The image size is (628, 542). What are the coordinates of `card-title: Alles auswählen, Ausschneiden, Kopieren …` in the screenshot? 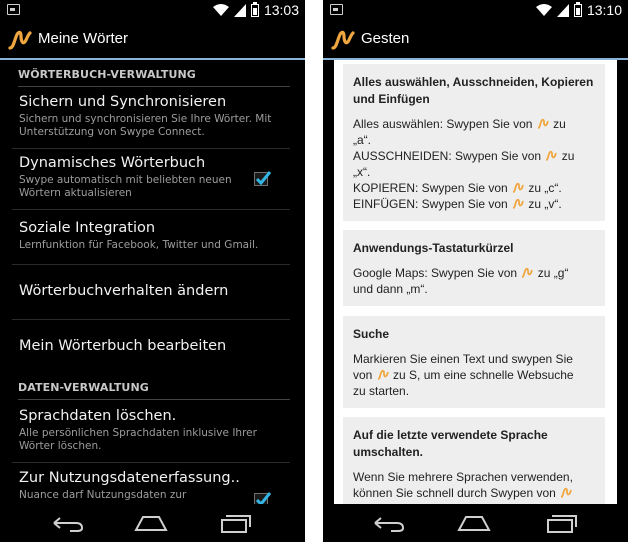 It's located at (473, 90).